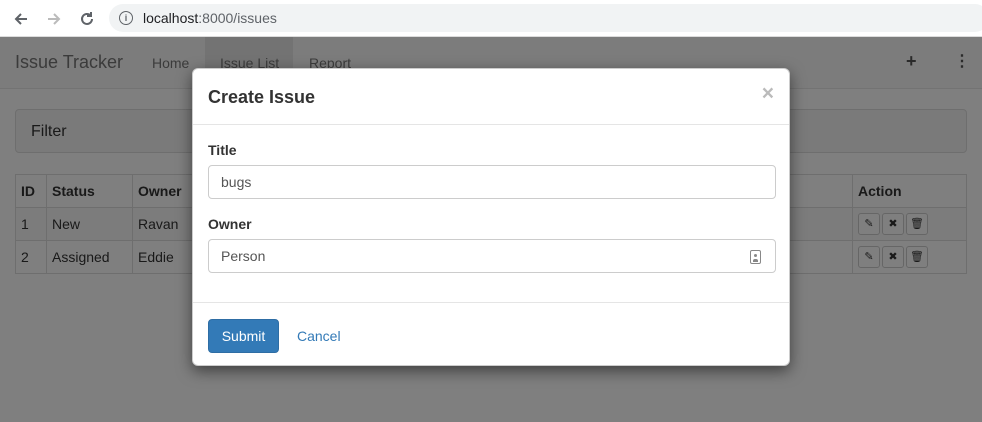 The image size is (982, 422). I want to click on forward-icon, so click(54, 19).